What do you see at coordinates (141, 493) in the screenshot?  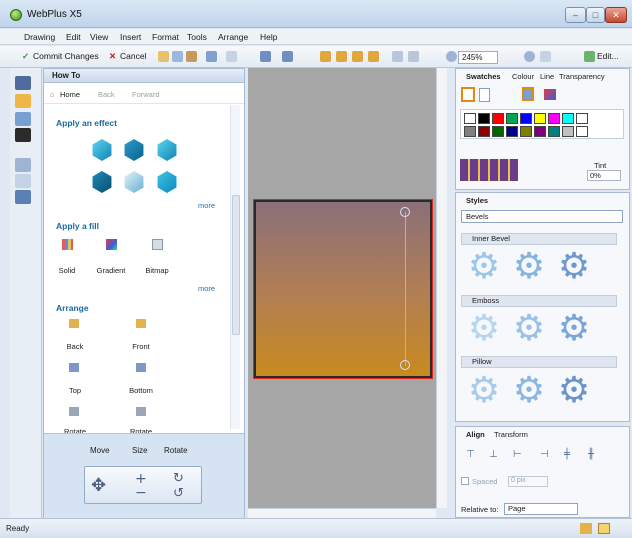 I see `size-minus-icon: −` at bounding box center [141, 493].